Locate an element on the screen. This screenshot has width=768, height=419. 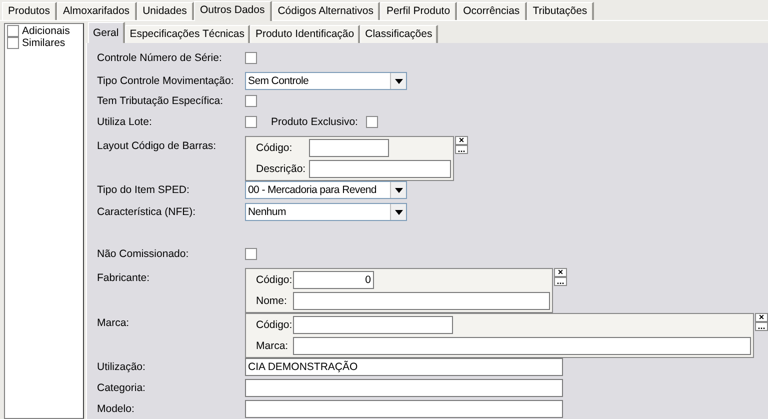
dropdown: Nenhum is located at coordinates (326, 212).